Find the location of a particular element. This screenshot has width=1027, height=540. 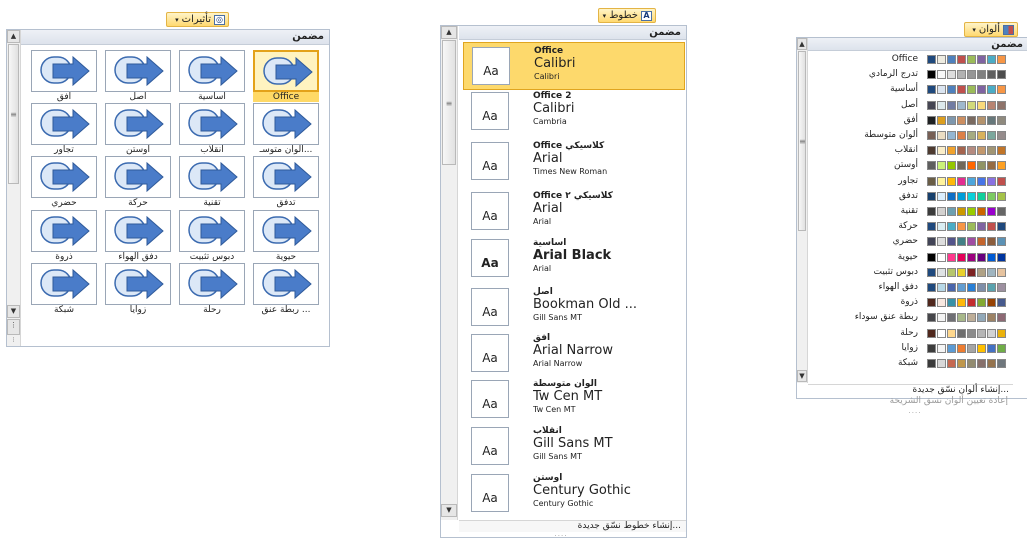

color-set-option: شبكة is located at coordinates (916, 364).